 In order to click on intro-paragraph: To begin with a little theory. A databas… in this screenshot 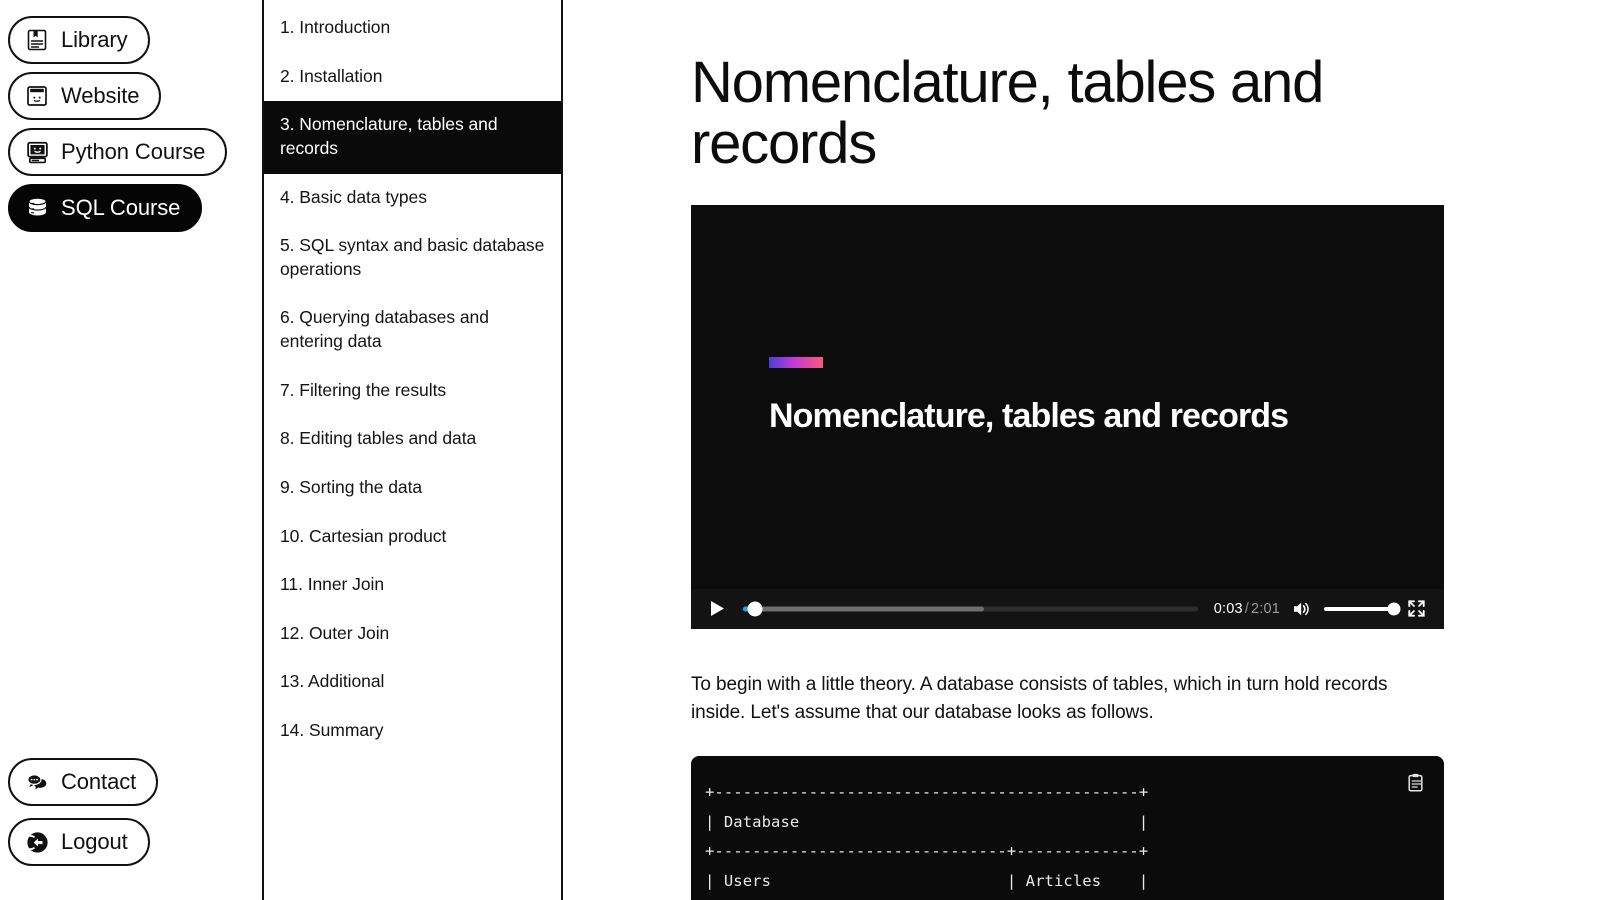, I will do `click(1039, 698)`.